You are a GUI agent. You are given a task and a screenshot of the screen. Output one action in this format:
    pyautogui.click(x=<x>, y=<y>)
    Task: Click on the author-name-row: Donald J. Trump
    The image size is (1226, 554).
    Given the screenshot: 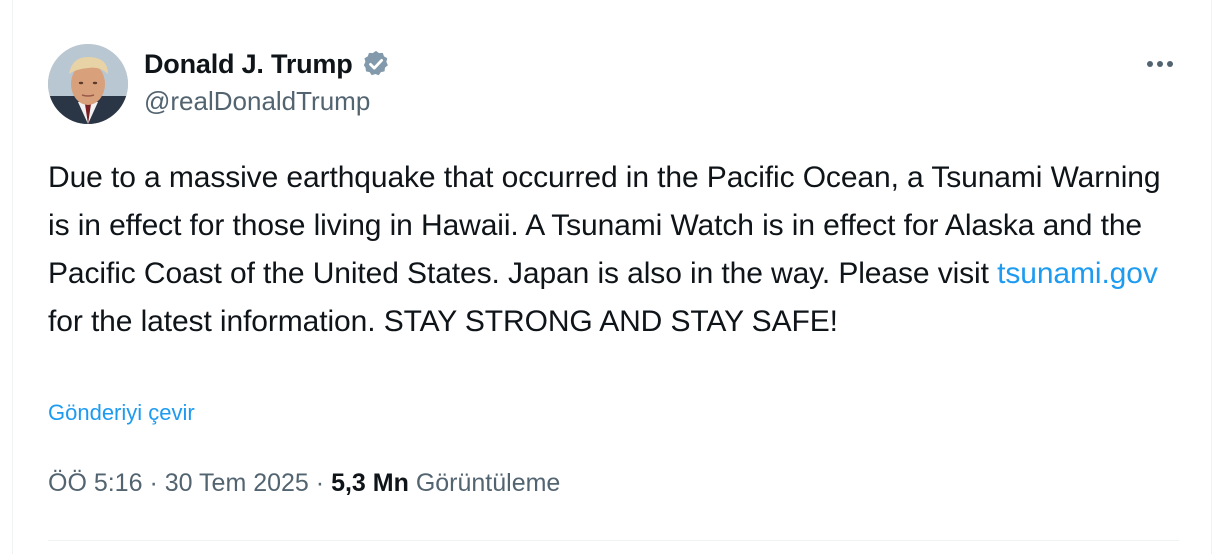 What is the action you would take?
    pyautogui.click(x=267, y=64)
    